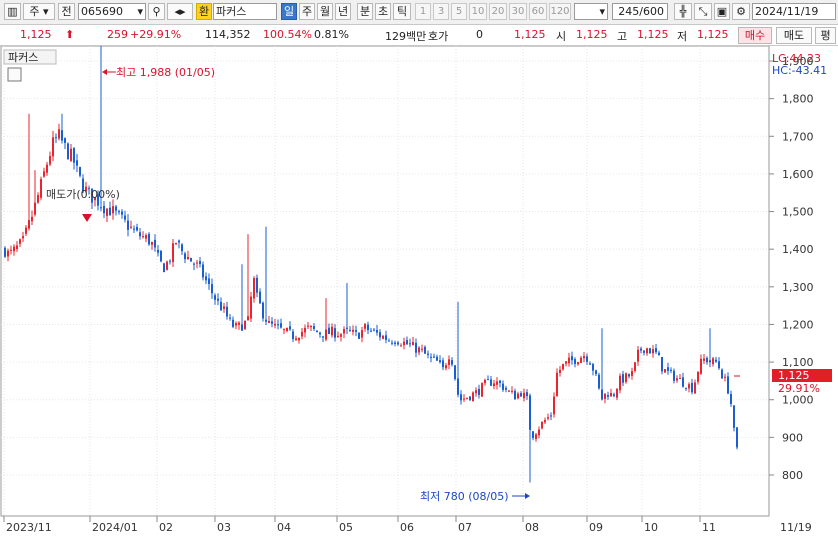 The width and height of the screenshot is (838, 539). I want to click on y-tick-label: 800, so click(792, 475).